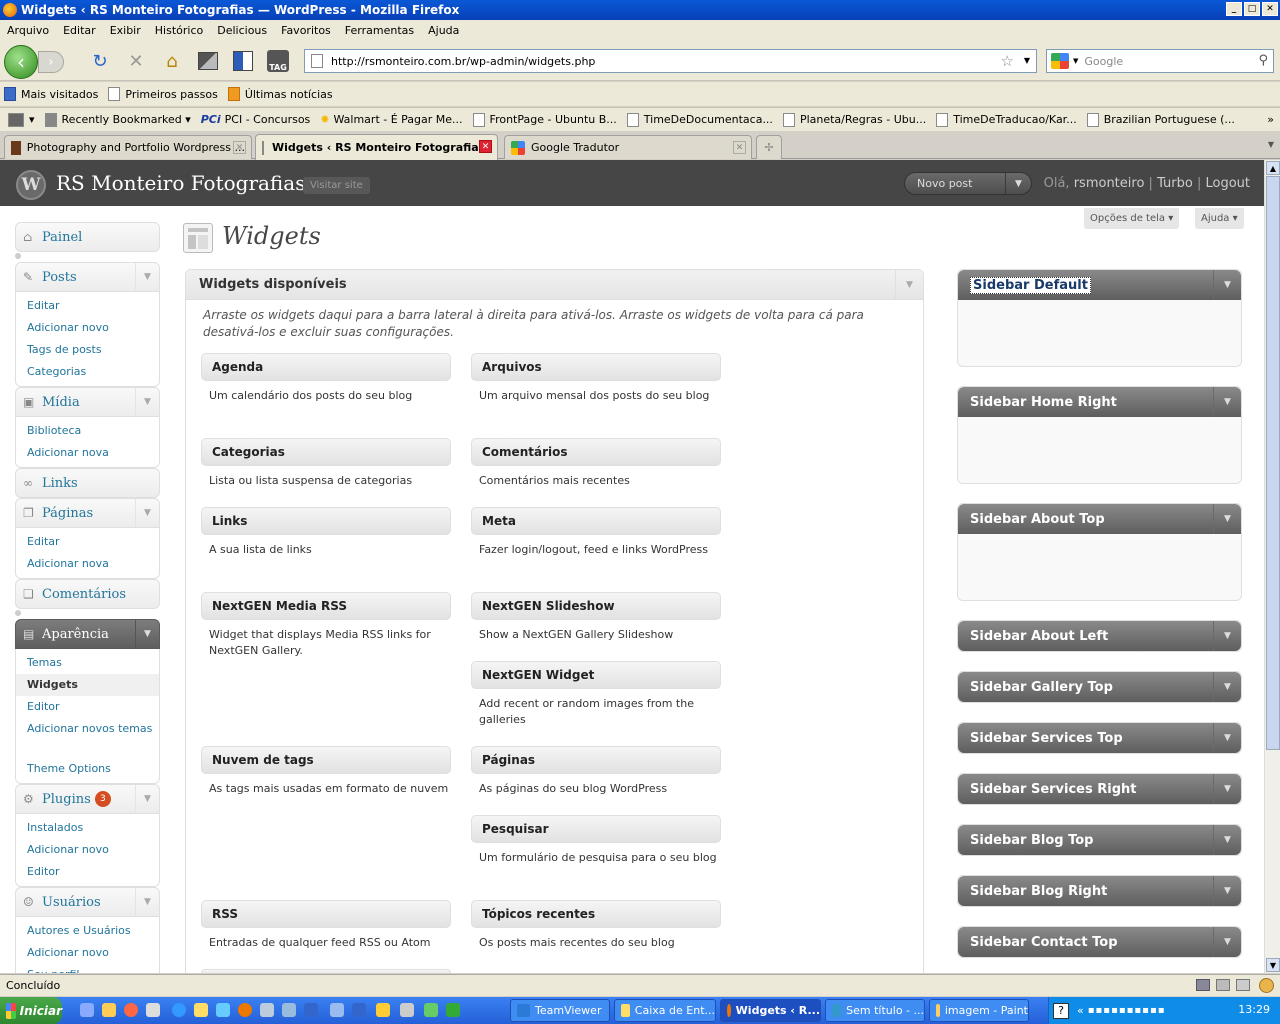  Describe the element at coordinates (376, 147) in the screenshot. I see `tab-widgets: Widgets ‹ RS Monteiro Fotografia... ✕` at that location.